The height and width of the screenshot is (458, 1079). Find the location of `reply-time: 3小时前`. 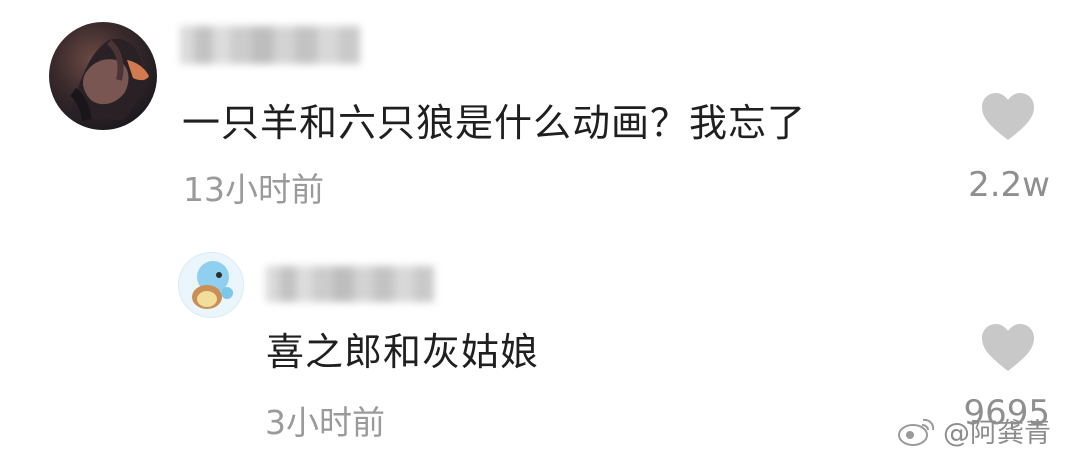

reply-time: 3小时前 is located at coordinates (325, 422).